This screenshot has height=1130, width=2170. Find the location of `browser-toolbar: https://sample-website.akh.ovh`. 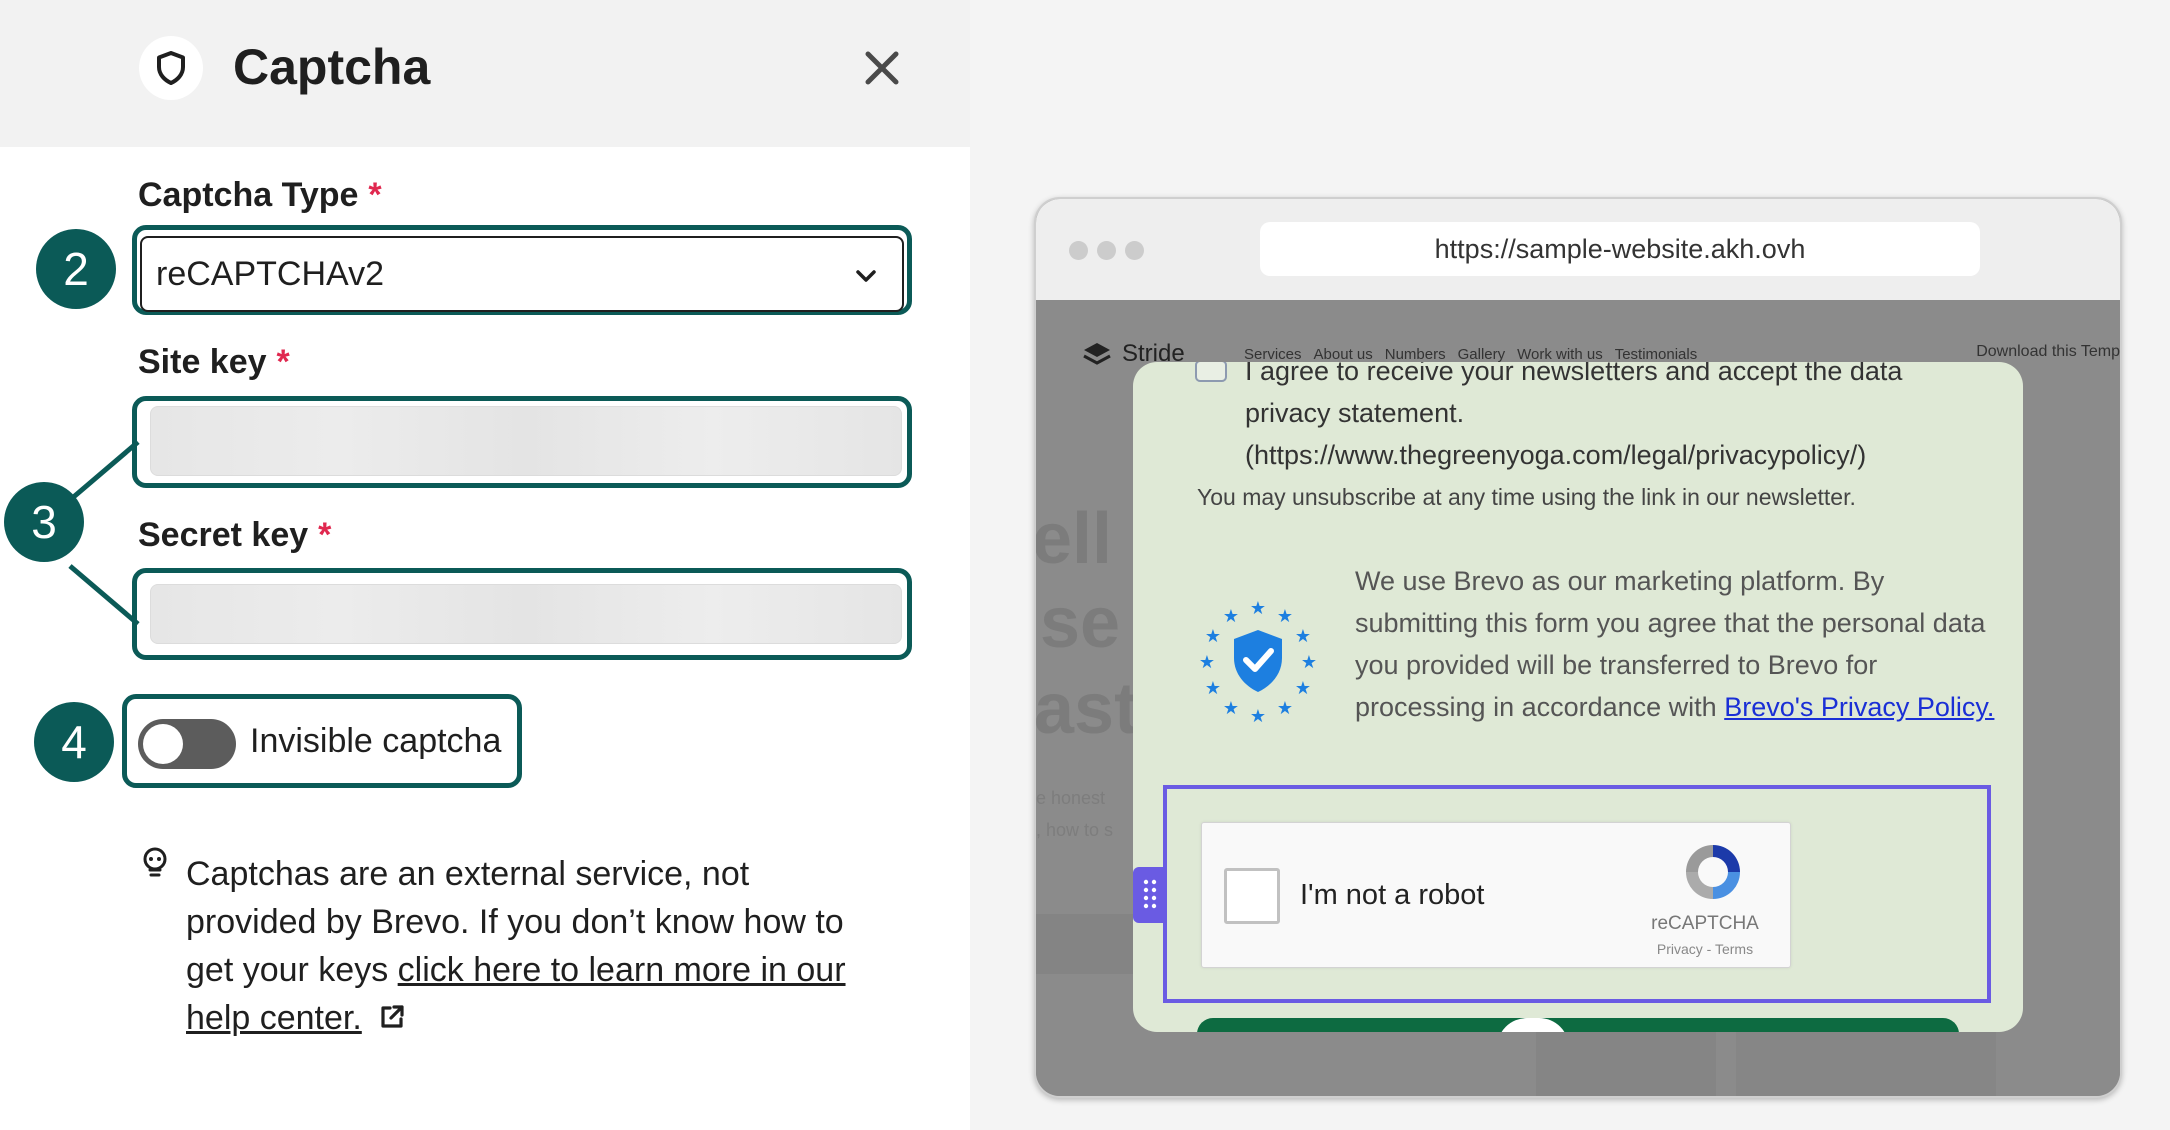

browser-toolbar: https://sample-website.akh.ovh is located at coordinates (1578, 249).